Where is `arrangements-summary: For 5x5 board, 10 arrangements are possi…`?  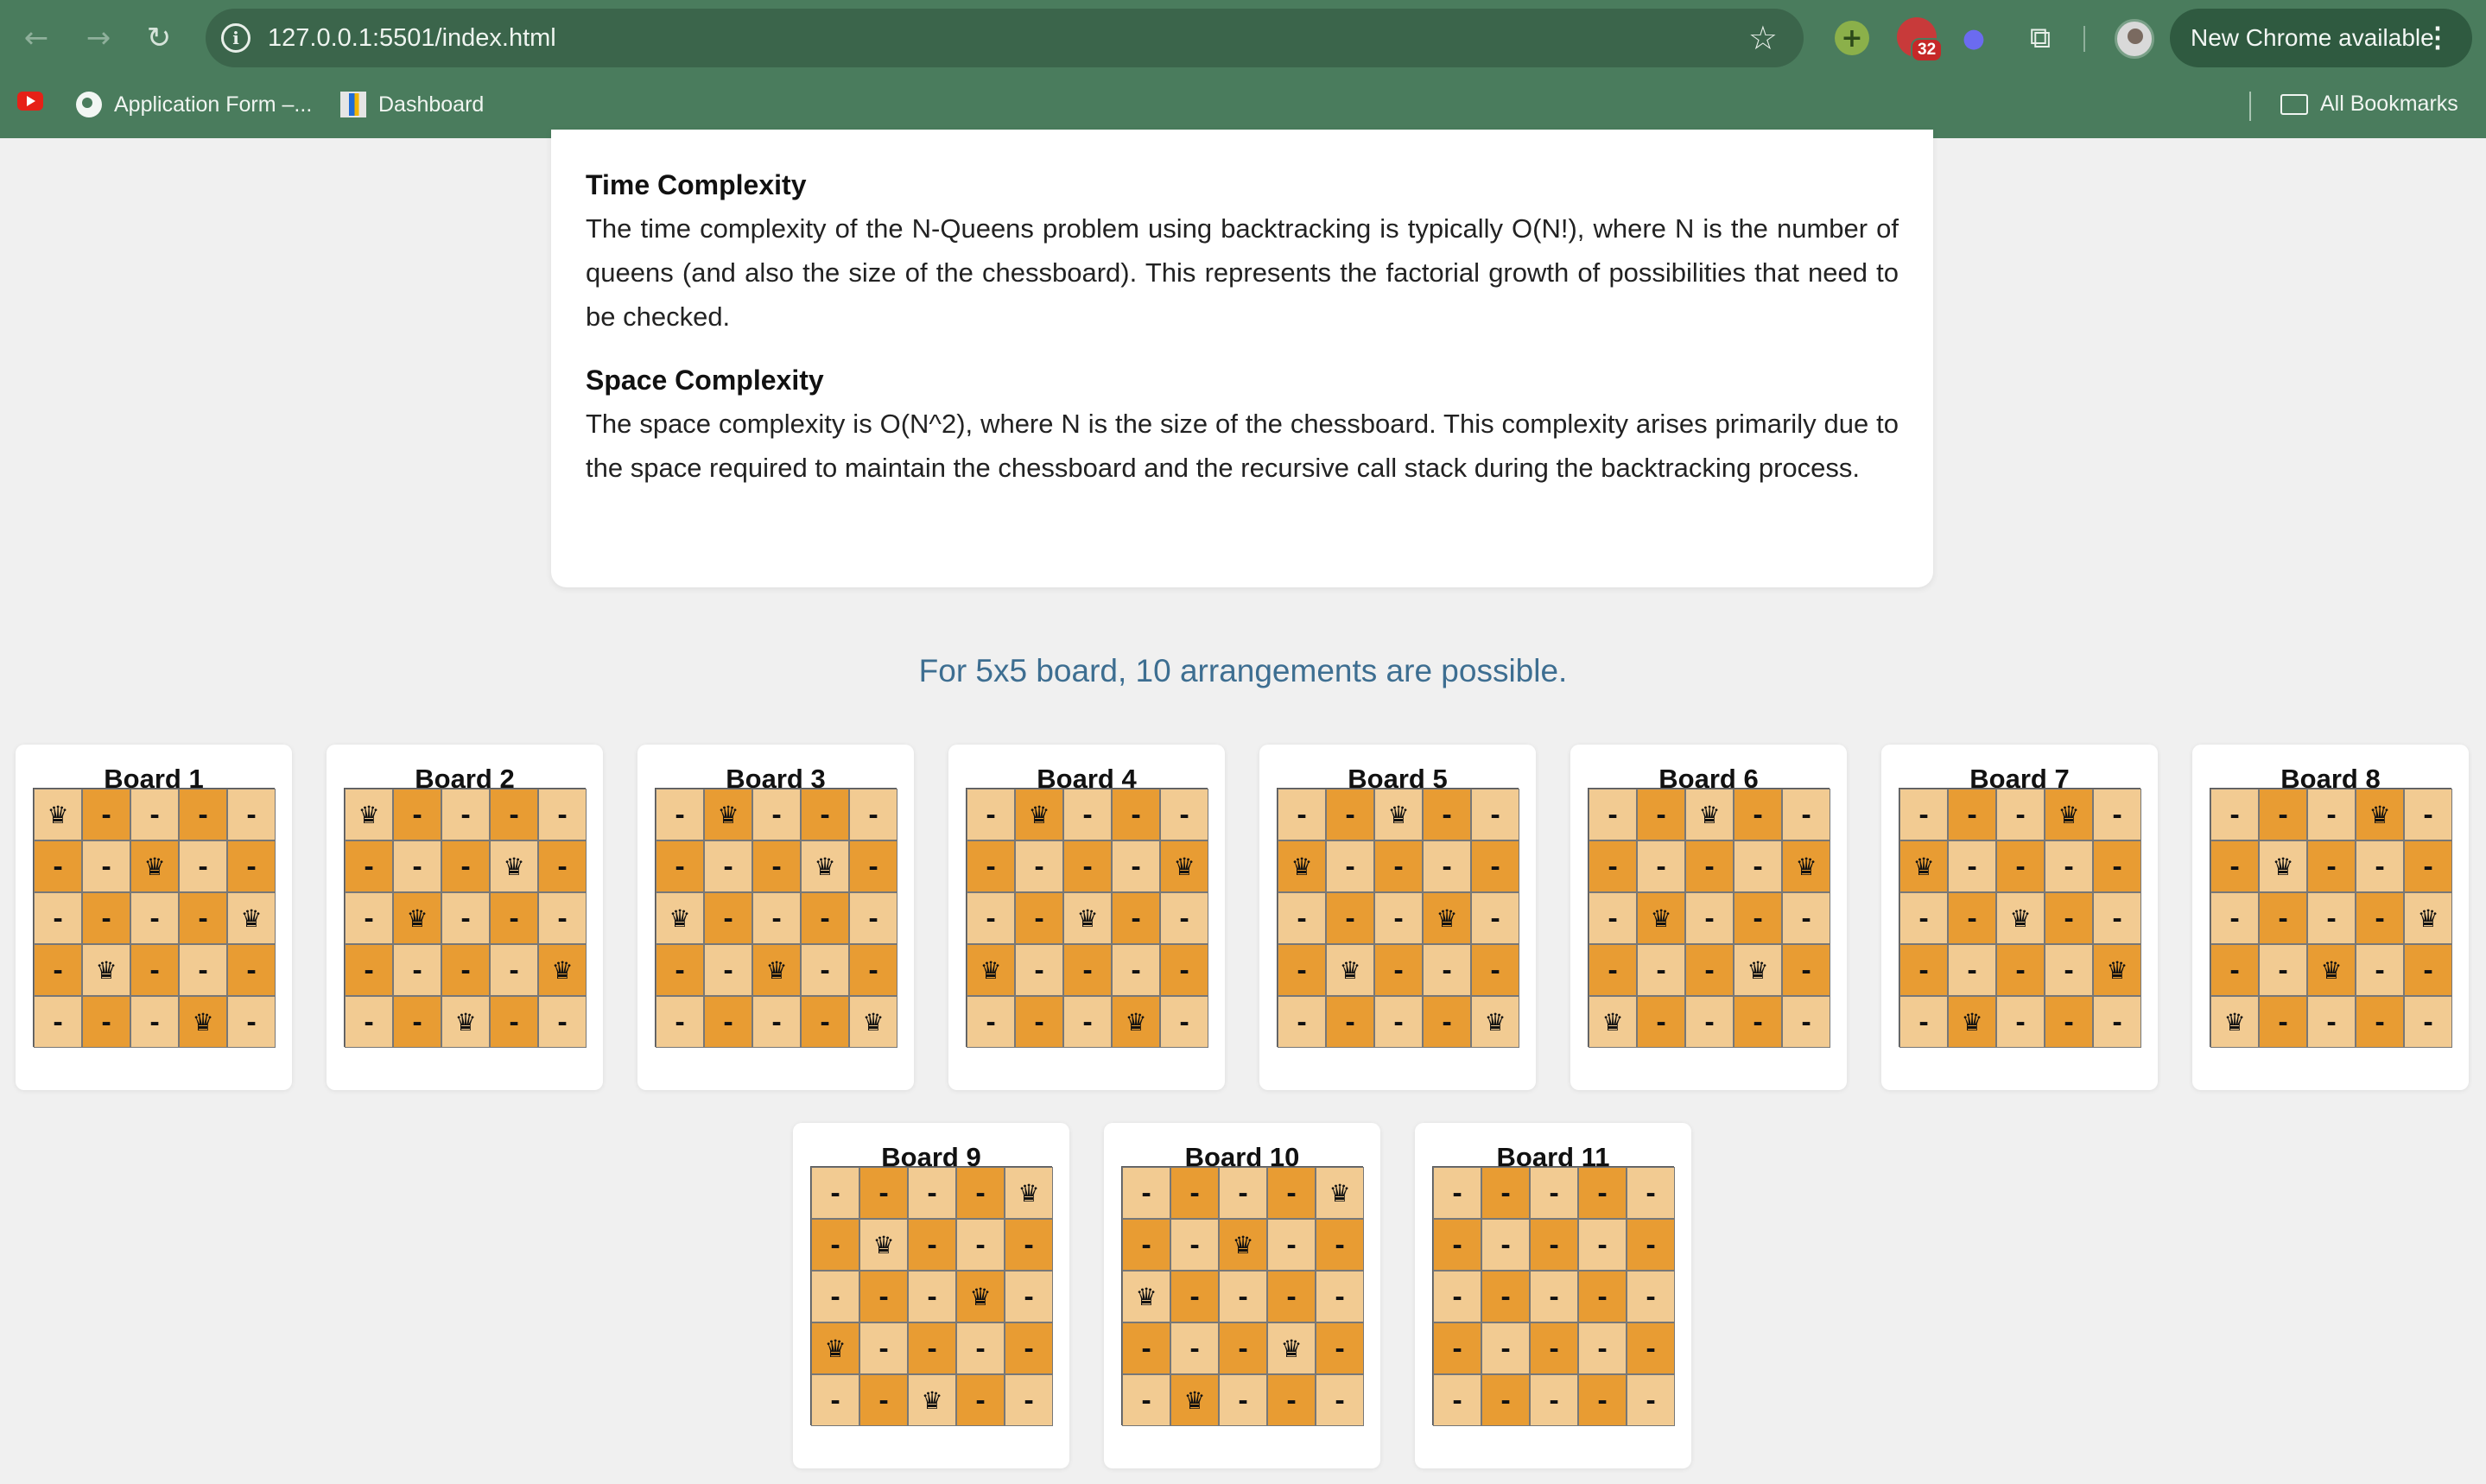 arrangements-summary: For 5x5 board, 10 arrangements are possi… is located at coordinates (1243, 670).